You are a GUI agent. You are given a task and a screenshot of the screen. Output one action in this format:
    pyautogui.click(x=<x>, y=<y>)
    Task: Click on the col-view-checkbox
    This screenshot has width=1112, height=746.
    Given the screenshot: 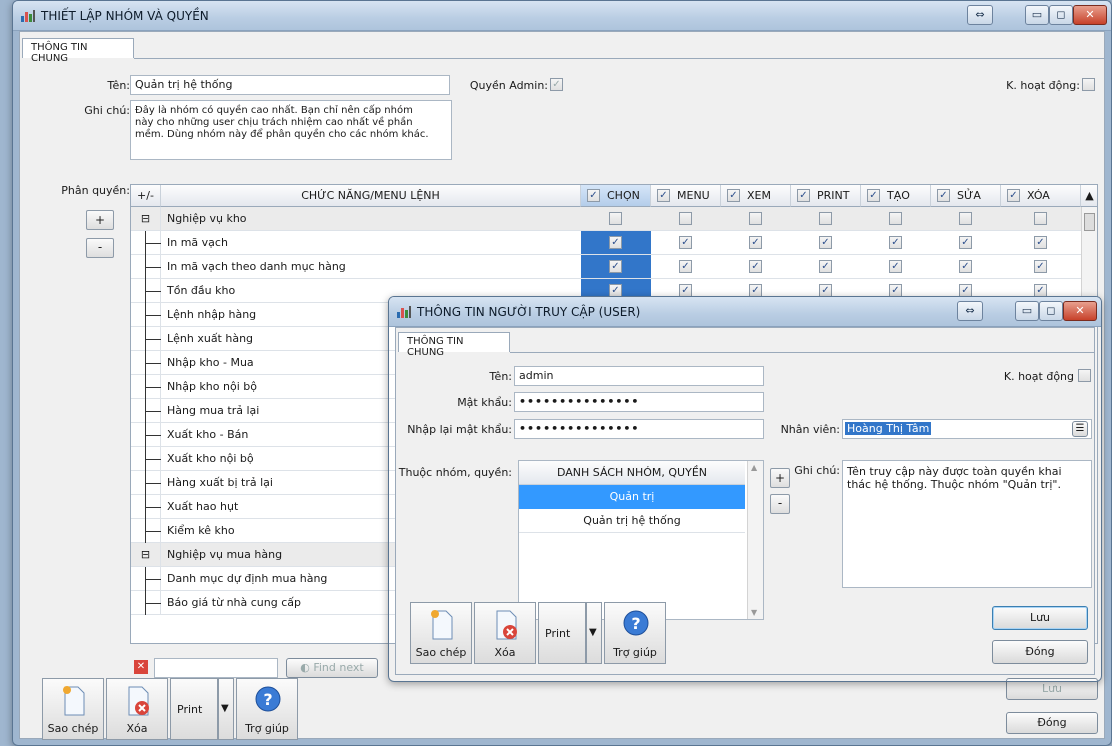 What is the action you would take?
    pyautogui.click(x=733, y=195)
    